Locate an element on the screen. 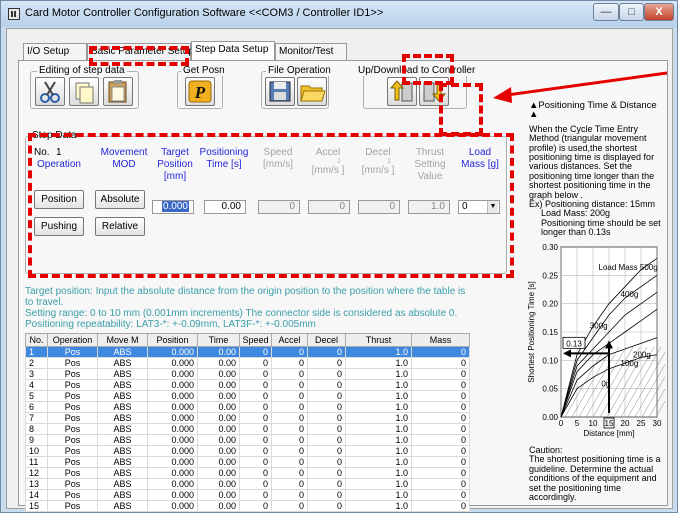  get-position-button: P is located at coordinates (200, 91).